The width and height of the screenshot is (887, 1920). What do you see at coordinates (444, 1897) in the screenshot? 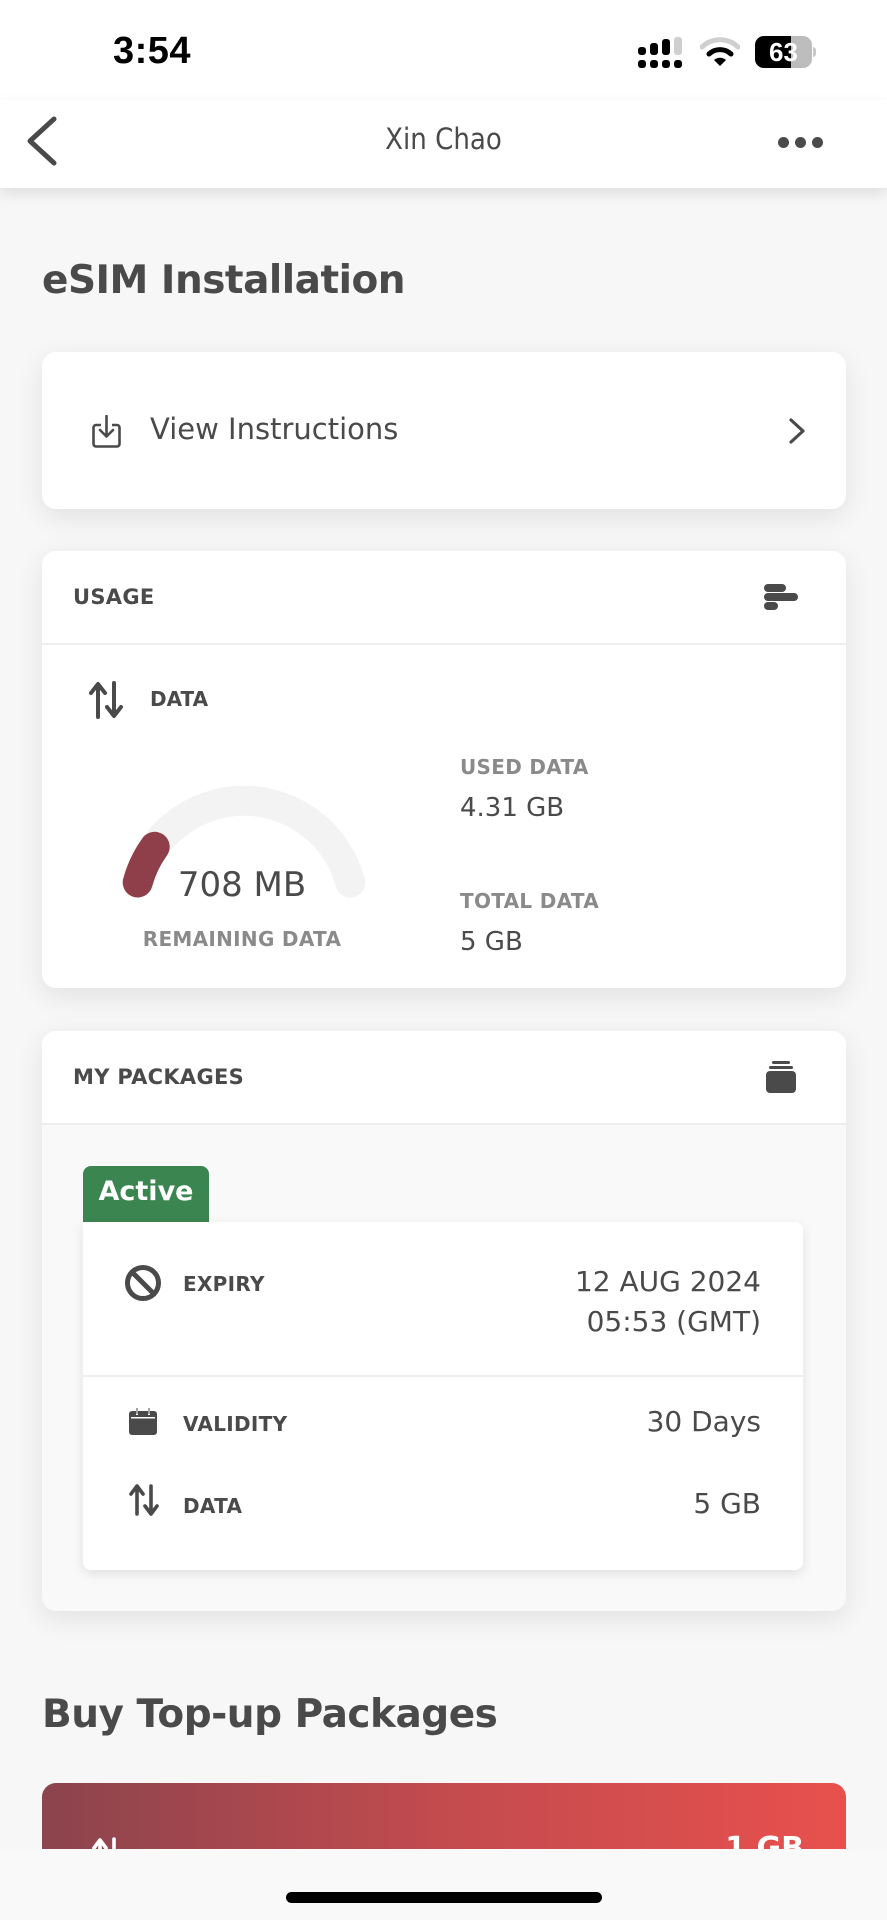
I see `home-indicator` at bounding box center [444, 1897].